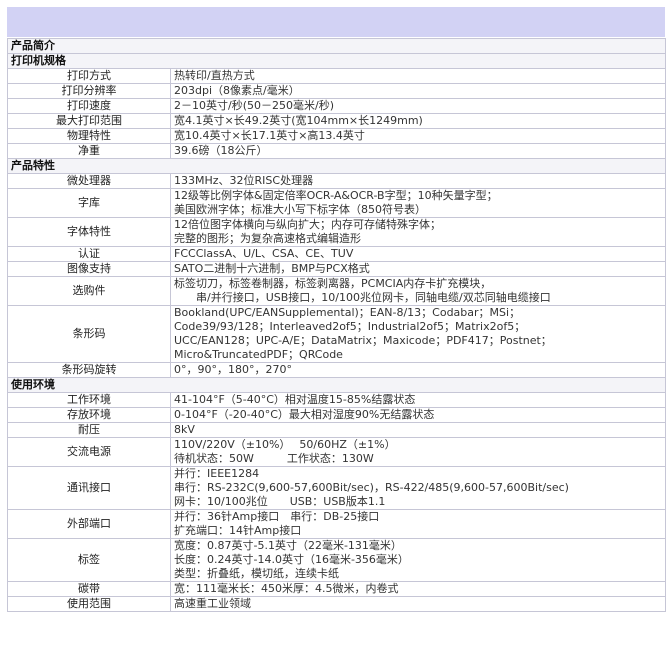 The height and width of the screenshot is (646, 672). I want to click on spec-value-line: 133MHz、32位RISC处理器, so click(244, 180).